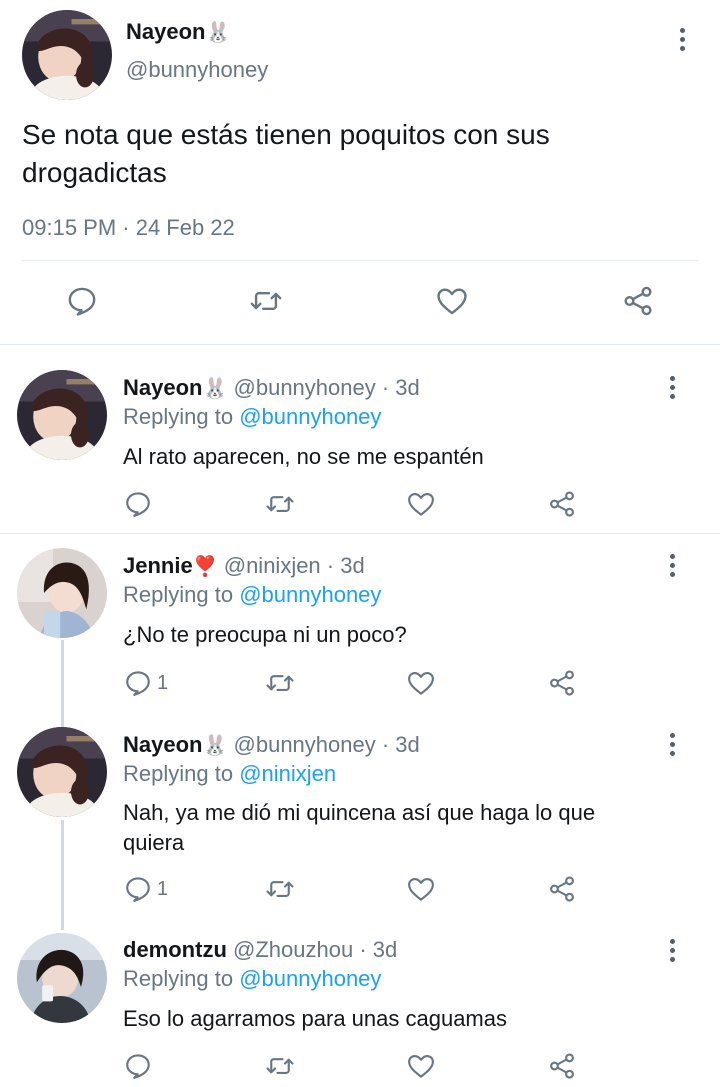 This screenshot has width=720, height=1087. I want to click on reply-text: Al rato aparecen, no se me espantén, so click(303, 457).